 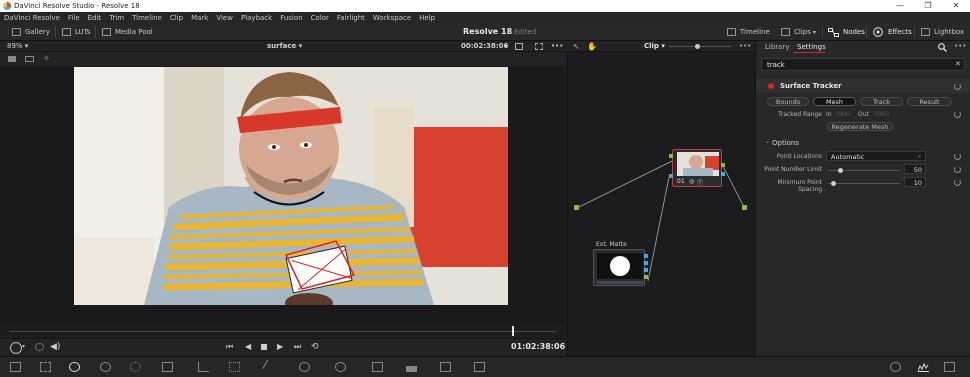 What do you see at coordinates (958, 64) in the screenshot?
I see `clear-search-icon: ✕` at bounding box center [958, 64].